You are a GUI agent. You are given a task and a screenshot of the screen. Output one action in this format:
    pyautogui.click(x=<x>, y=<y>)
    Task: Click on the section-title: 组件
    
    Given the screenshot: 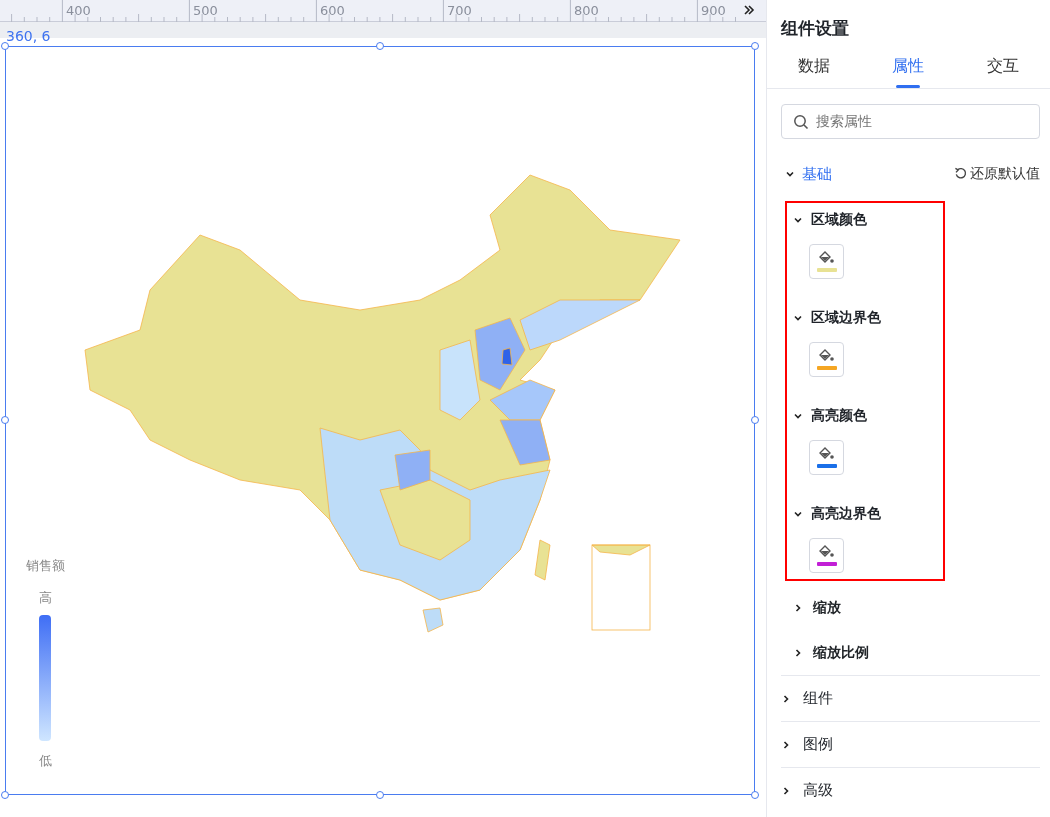 What is the action you would take?
    pyautogui.click(x=818, y=698)
    